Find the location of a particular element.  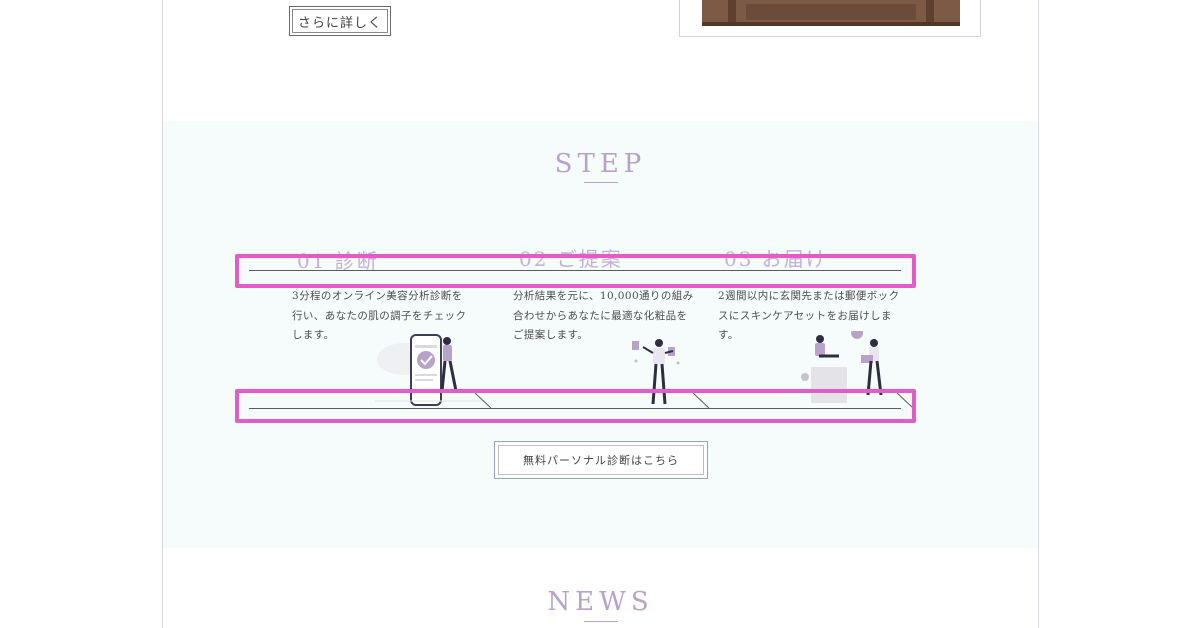

free-diagnosis-label: 無料パーソナル診断はこちら is located at coordinates (601, 460).